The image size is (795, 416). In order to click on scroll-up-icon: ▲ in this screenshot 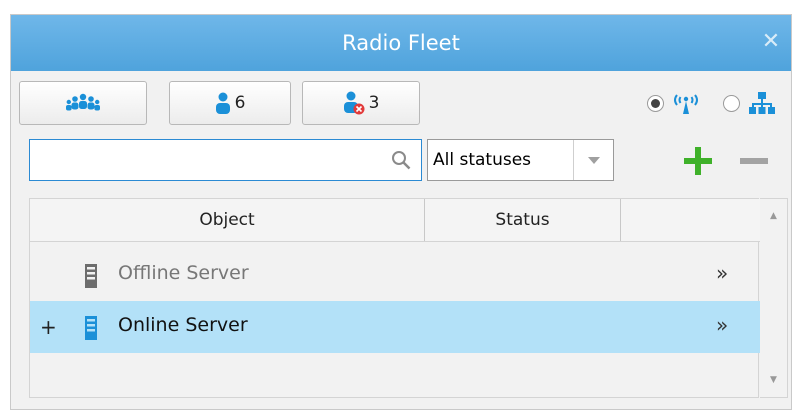, I will do `click(773, 216)`.